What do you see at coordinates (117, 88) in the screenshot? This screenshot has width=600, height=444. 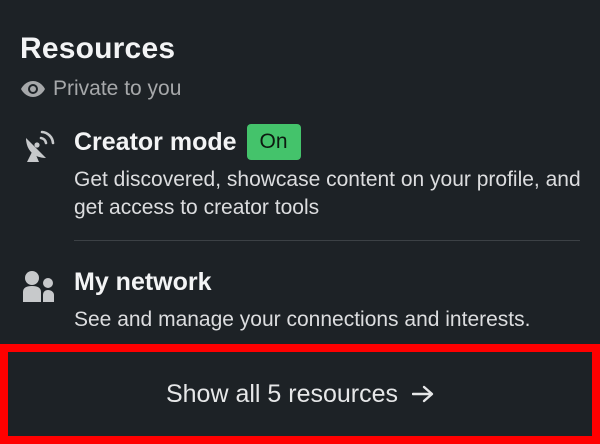 I see `visibility-text: Private to you` at bounding box center [117, 88].